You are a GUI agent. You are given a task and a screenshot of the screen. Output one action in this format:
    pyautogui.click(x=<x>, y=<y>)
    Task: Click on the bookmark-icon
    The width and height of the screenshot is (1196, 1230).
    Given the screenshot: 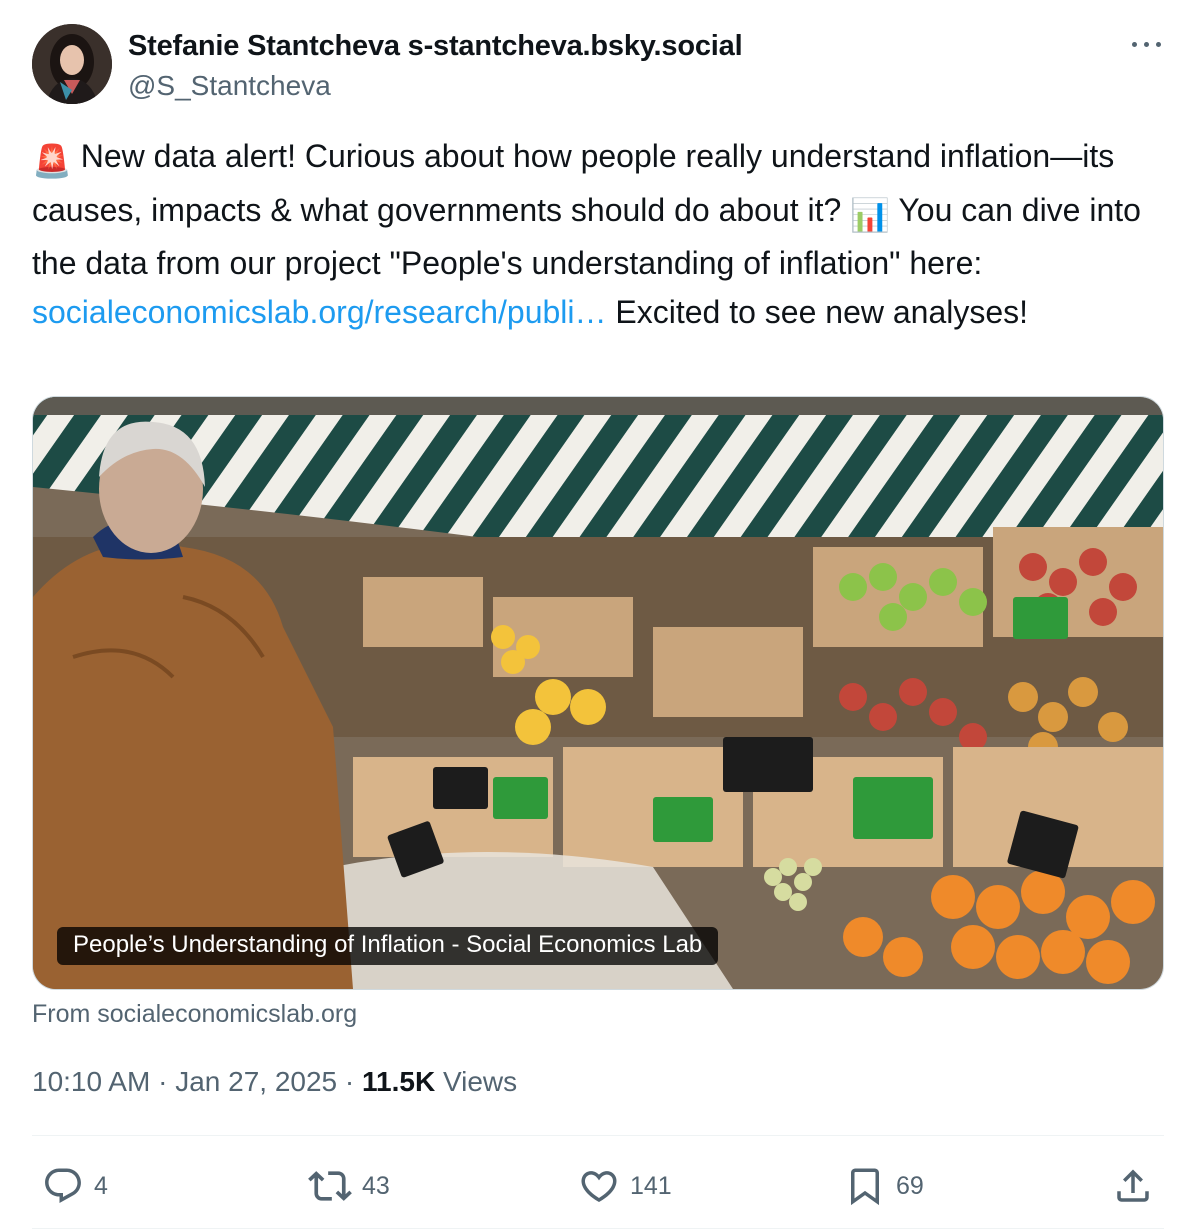 What is the action you would take?
    pyautogui.click(x=865, y=1187)
    